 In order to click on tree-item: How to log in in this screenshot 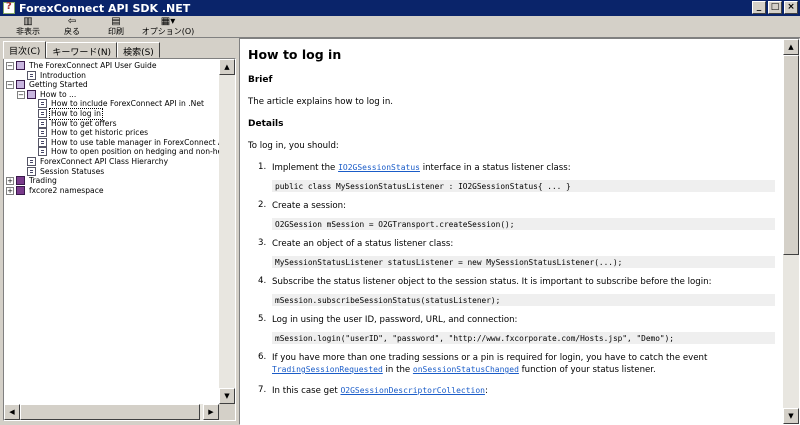, I will do `click(111, 114)`.